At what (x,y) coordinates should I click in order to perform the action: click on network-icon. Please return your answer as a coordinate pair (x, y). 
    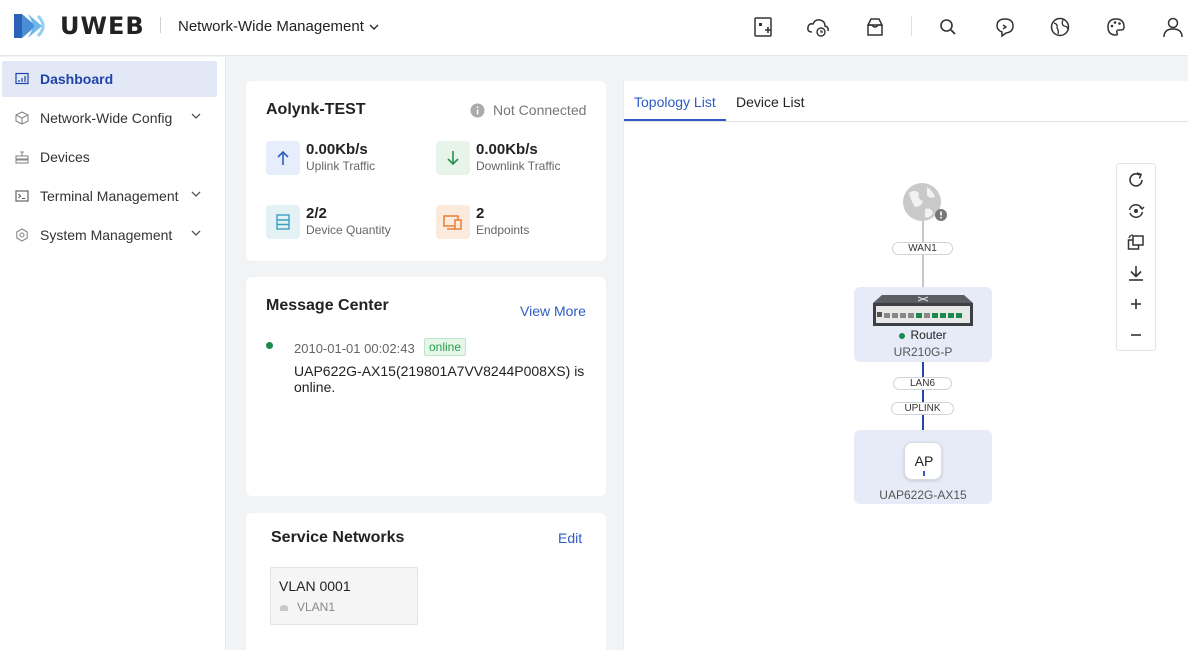
    Looking at the image, I should click on (284, 608).